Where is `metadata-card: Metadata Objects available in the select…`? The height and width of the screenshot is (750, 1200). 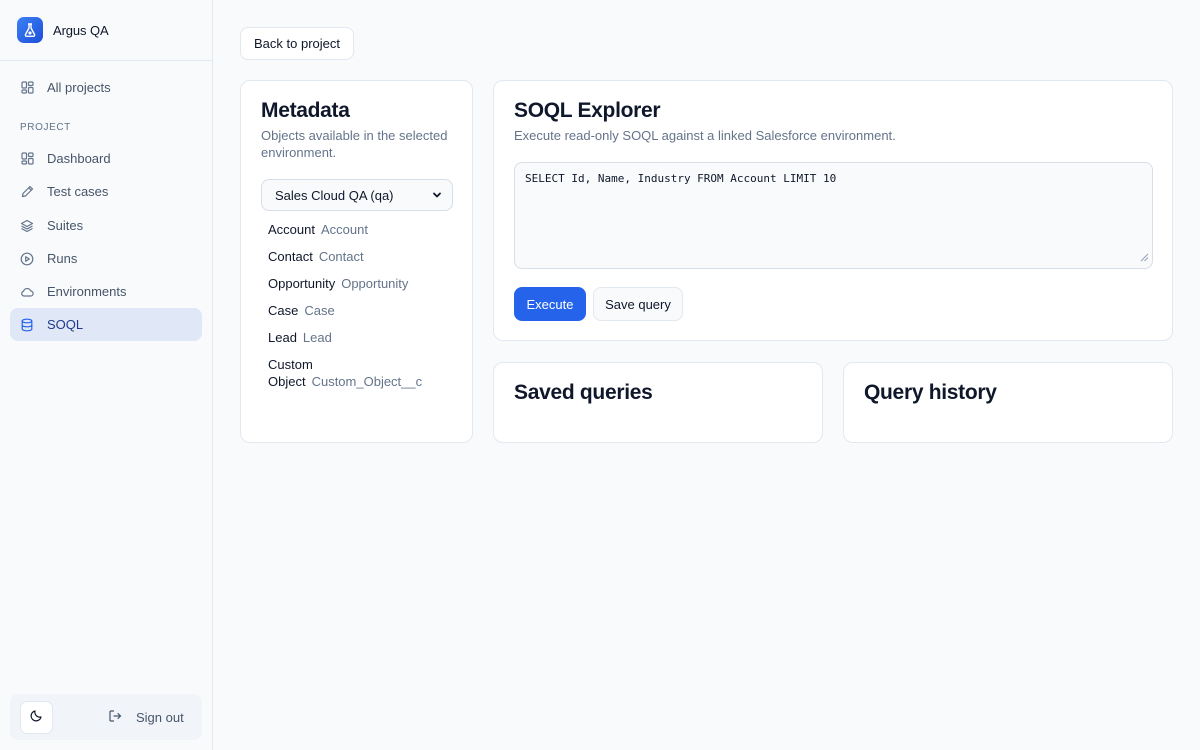 metadata-card: Metadata Objects available in the select… is located at coordinates (356, 261).